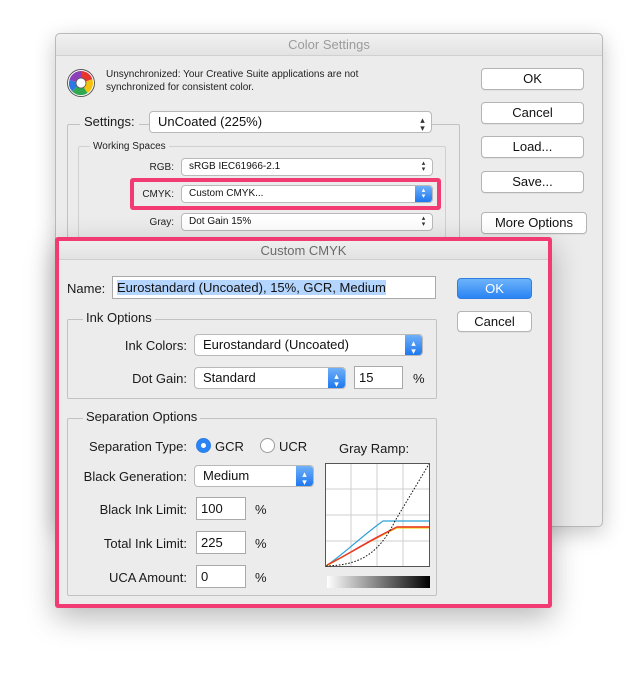 This screenshot has height=686, width=644. Describe the element at coordinates (378, 582) in the screenshot. I see `gray-ramp-gradient` at that location.